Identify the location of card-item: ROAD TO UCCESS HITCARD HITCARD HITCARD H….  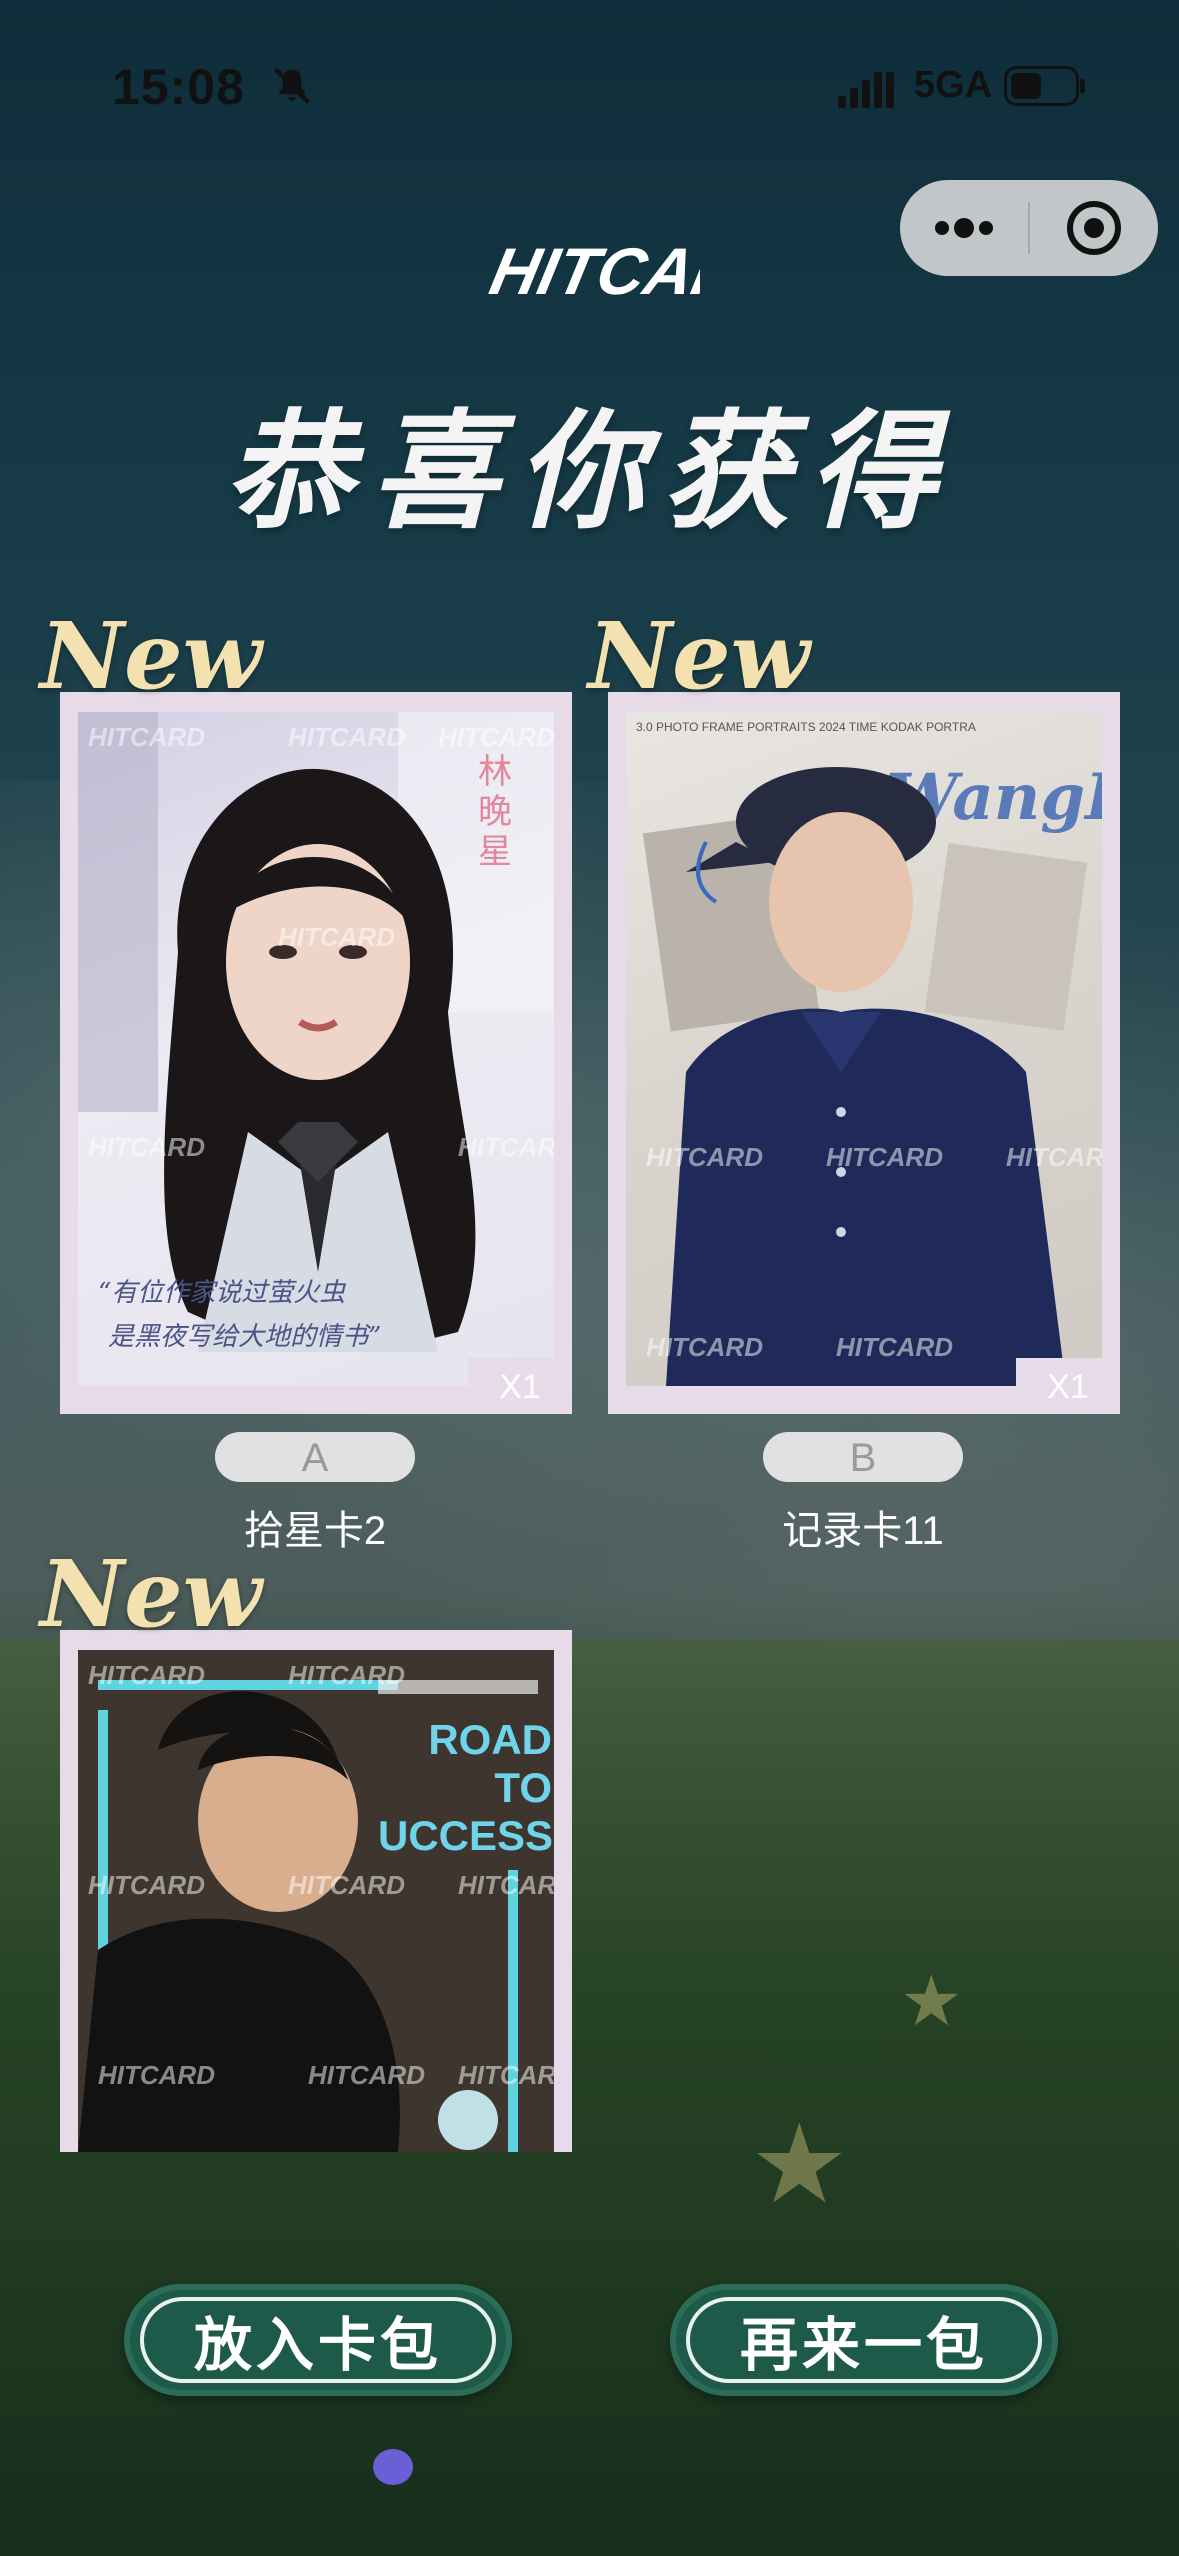
(306, 1876).